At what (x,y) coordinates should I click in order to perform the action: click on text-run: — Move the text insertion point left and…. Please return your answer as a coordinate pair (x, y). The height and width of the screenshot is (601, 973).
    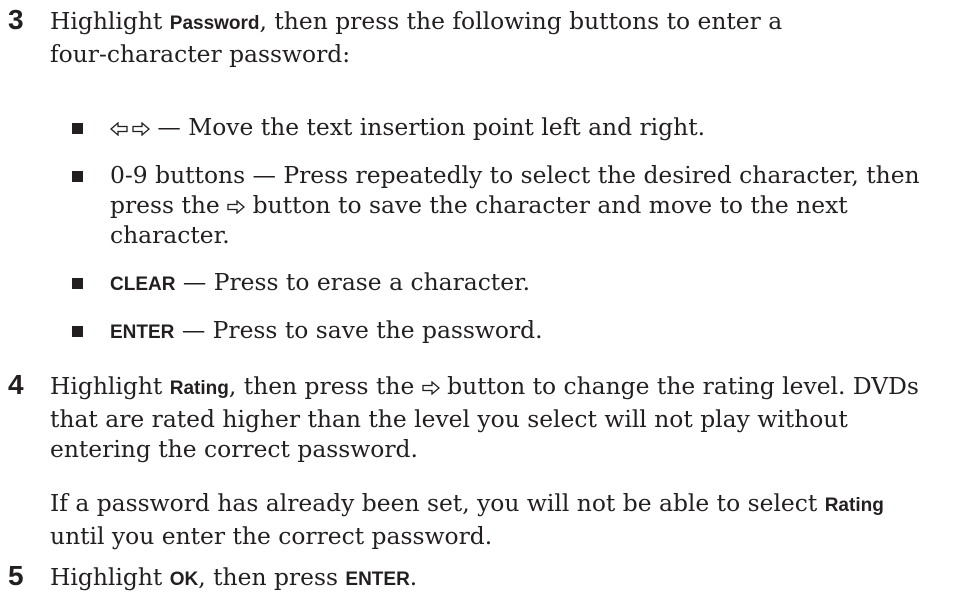
    Looking at the image, I should click on (428, 127).